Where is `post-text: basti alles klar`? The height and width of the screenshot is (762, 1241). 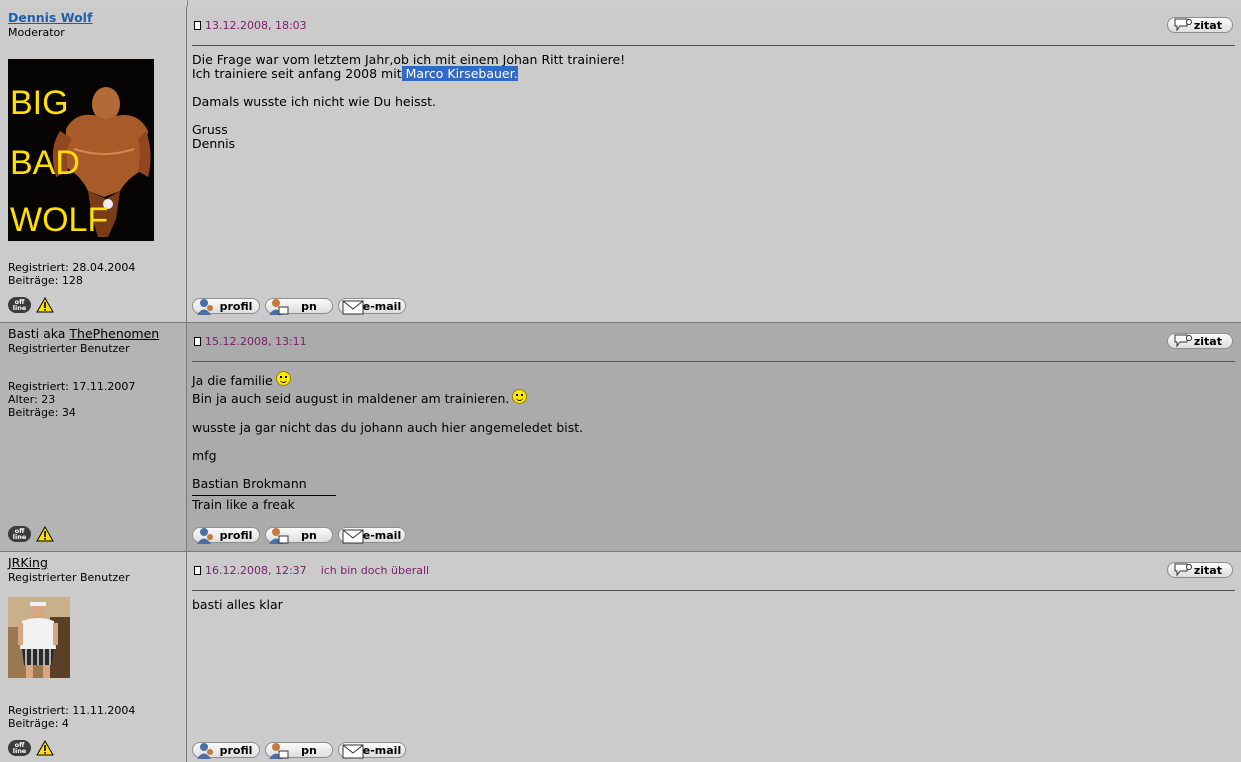 post-text: basti alles klar is located at coordinates (237, 604).